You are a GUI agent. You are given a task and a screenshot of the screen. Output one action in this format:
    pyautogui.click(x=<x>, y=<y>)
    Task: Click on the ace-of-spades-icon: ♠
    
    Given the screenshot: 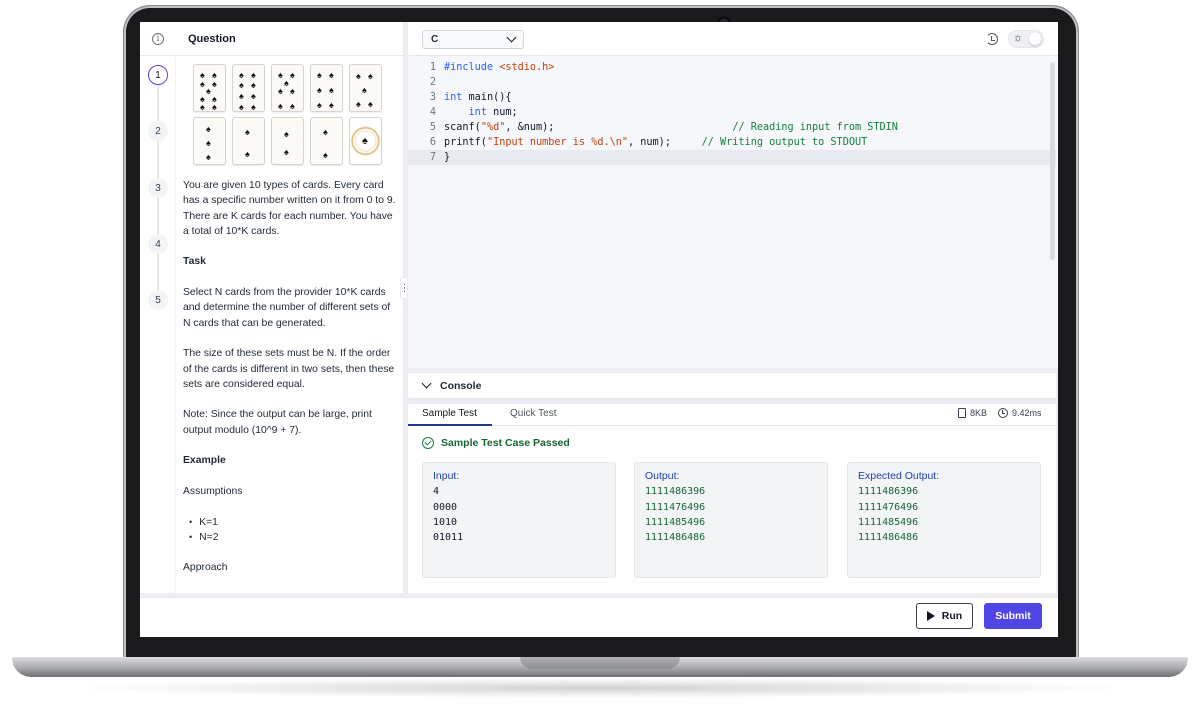 What is the action you would take?
    pyautogui.click(x=365, y=141)
    